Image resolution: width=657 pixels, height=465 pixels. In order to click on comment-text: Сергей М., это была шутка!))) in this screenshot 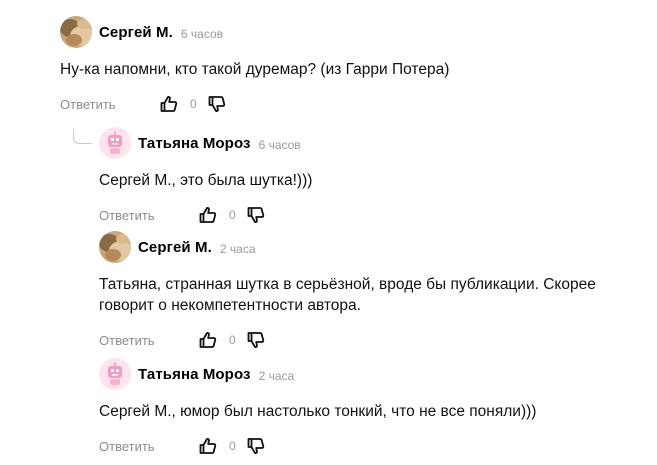, I will do `click(206, 180)`.